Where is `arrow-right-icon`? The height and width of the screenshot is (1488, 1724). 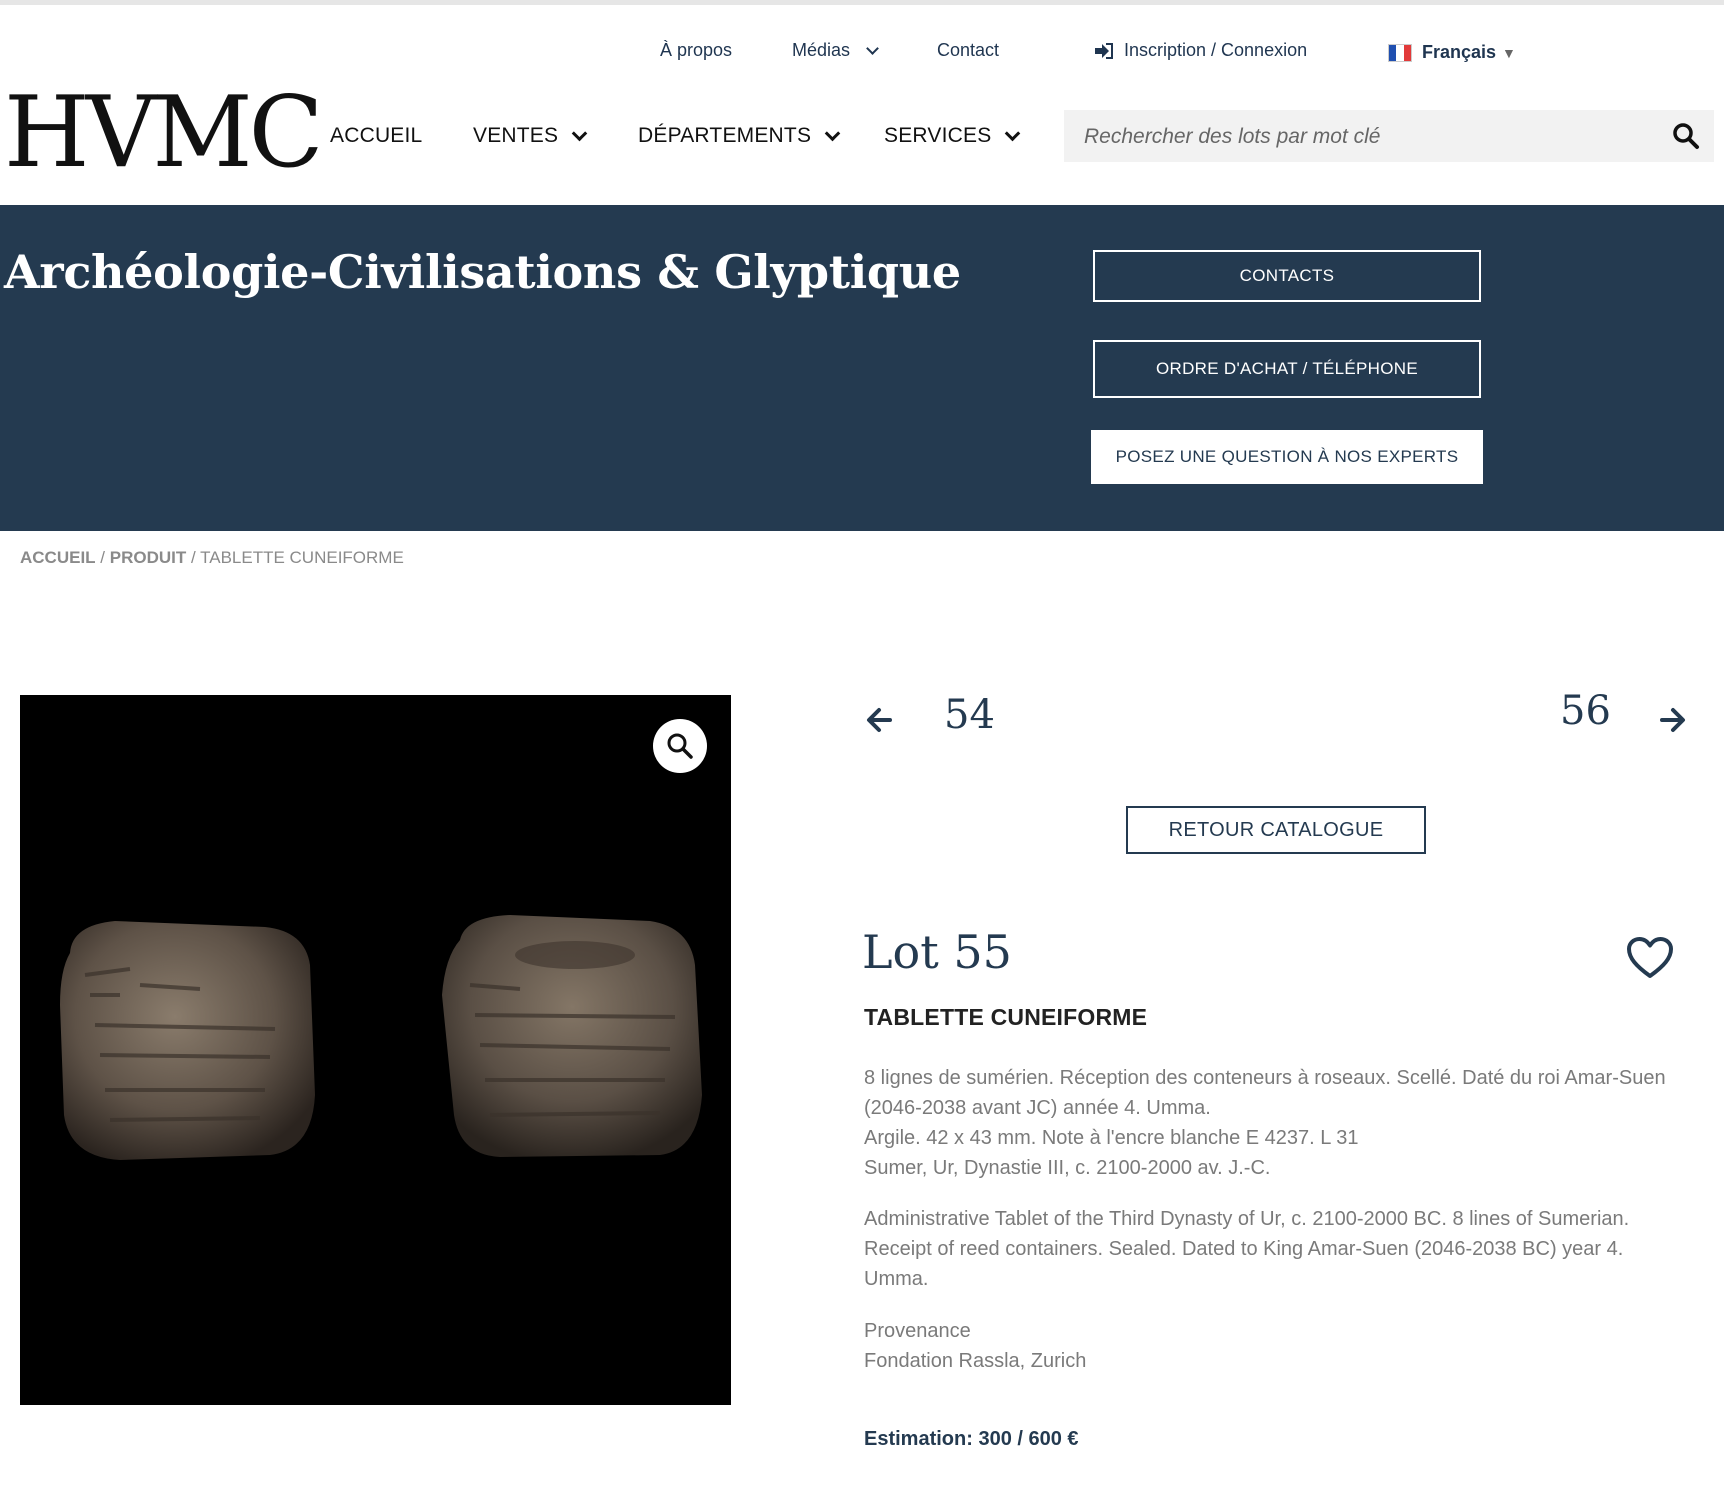
arrow-right-icon is located at coordinates (1673, 720).